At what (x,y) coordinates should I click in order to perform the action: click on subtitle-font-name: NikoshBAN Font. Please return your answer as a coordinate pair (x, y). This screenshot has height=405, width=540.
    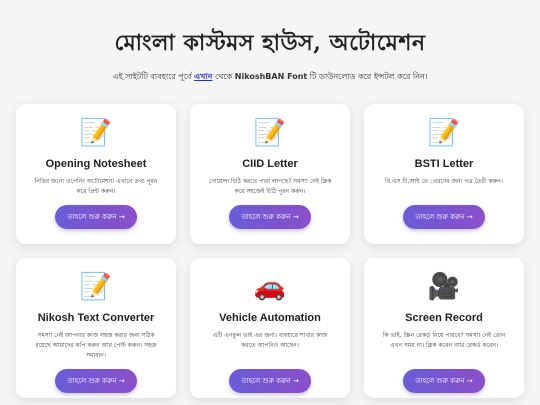
    Looking at the image, I should click on (271, 76).